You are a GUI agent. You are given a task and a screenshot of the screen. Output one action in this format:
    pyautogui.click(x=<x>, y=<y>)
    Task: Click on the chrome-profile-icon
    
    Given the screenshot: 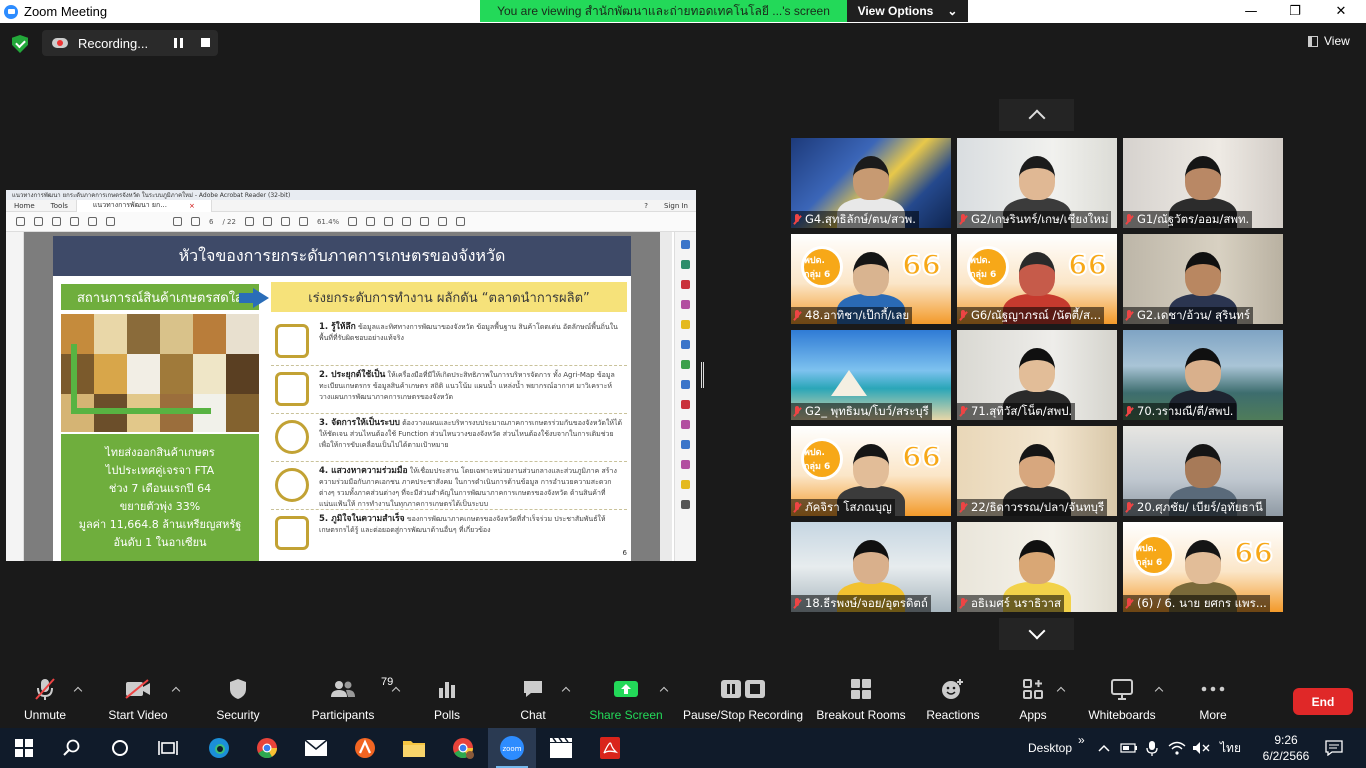 What is the action you would take?
    pyautogui.click(x=463, y=748)
    